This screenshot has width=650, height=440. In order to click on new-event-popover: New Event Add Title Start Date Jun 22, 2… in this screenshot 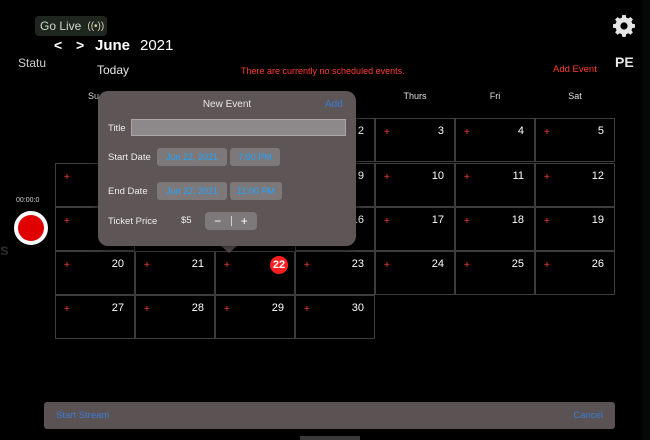, I will do `click(227, 168)`.